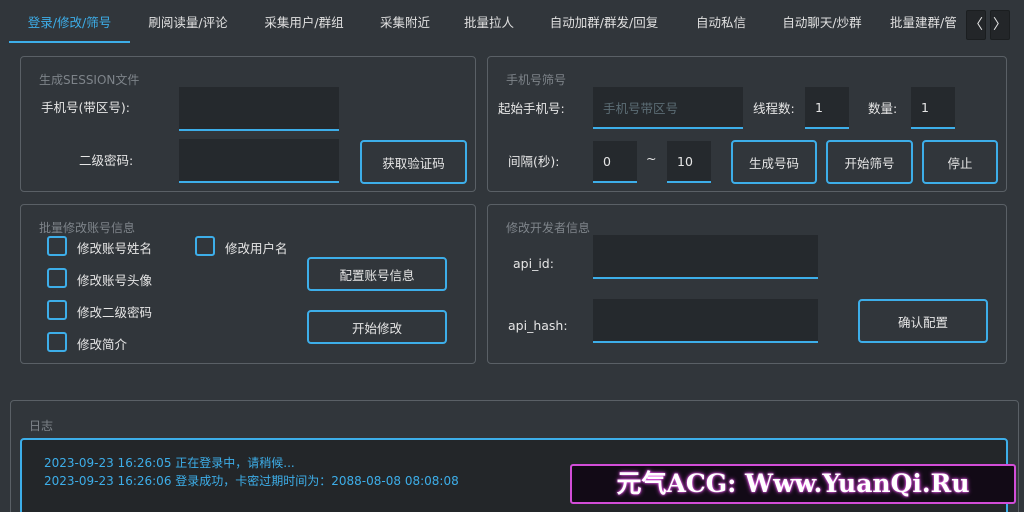 Image resolution: width=1024 pixels, height=512 pixels. I want to click on generate-numbers-button: 生成号码, so click(774, 162).